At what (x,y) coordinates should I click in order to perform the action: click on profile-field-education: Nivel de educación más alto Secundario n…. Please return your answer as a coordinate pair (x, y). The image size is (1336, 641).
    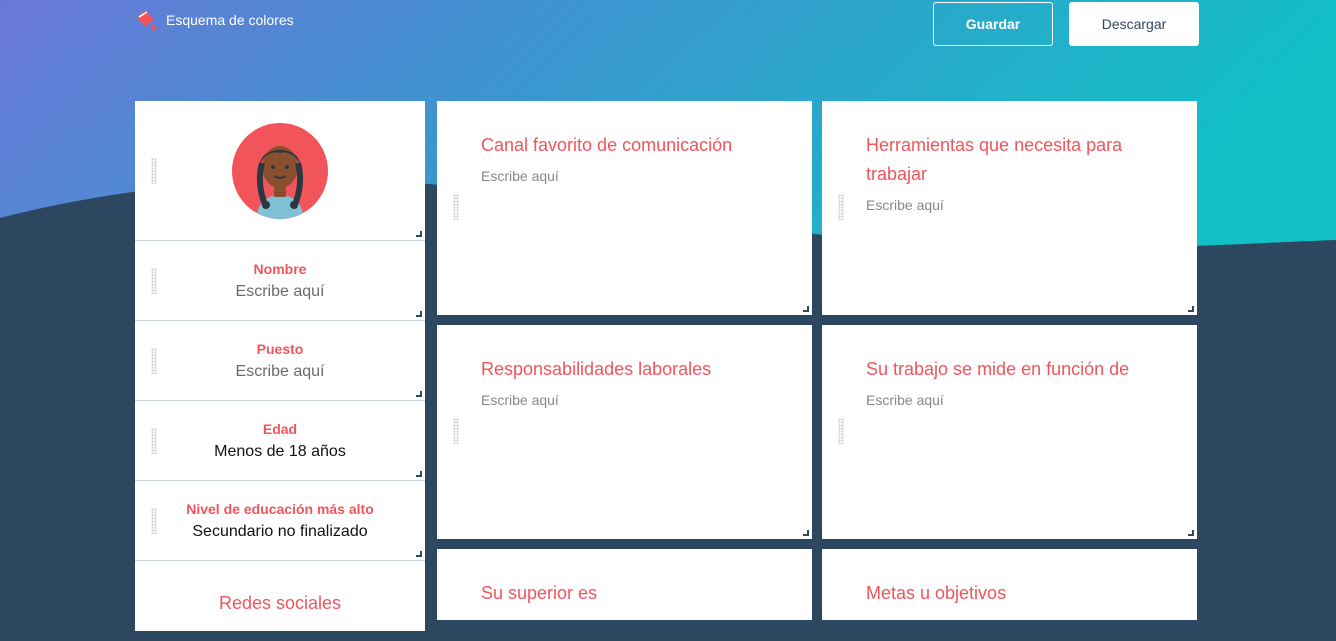
    Looking at the image, I should click on (280, 521).